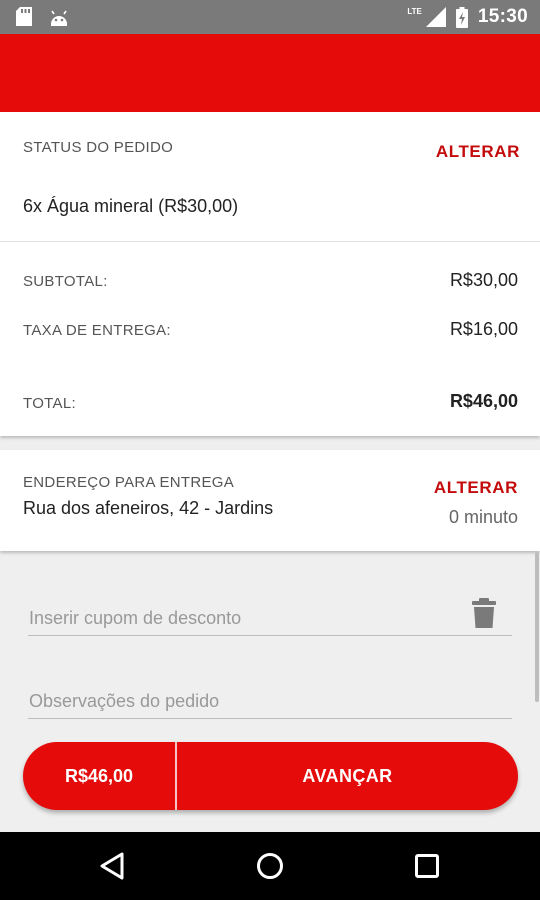 Image resolution: width=540 pixels, height=900 pixels. What do you see at coordinates (131, 206) in the screenshot?
I see `order-item: 6x Água mineral (R$30,00)` at bounding box center [131, 206].